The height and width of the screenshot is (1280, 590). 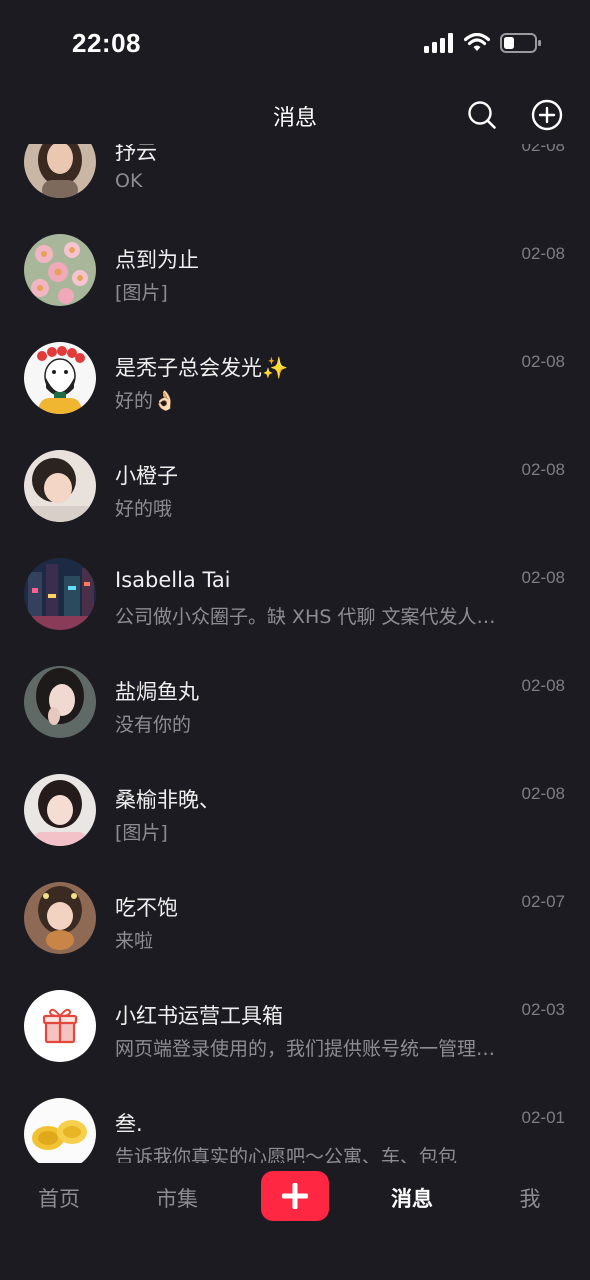 I want to click on conversation-preview: 来啦, so click(x=134, y=941).